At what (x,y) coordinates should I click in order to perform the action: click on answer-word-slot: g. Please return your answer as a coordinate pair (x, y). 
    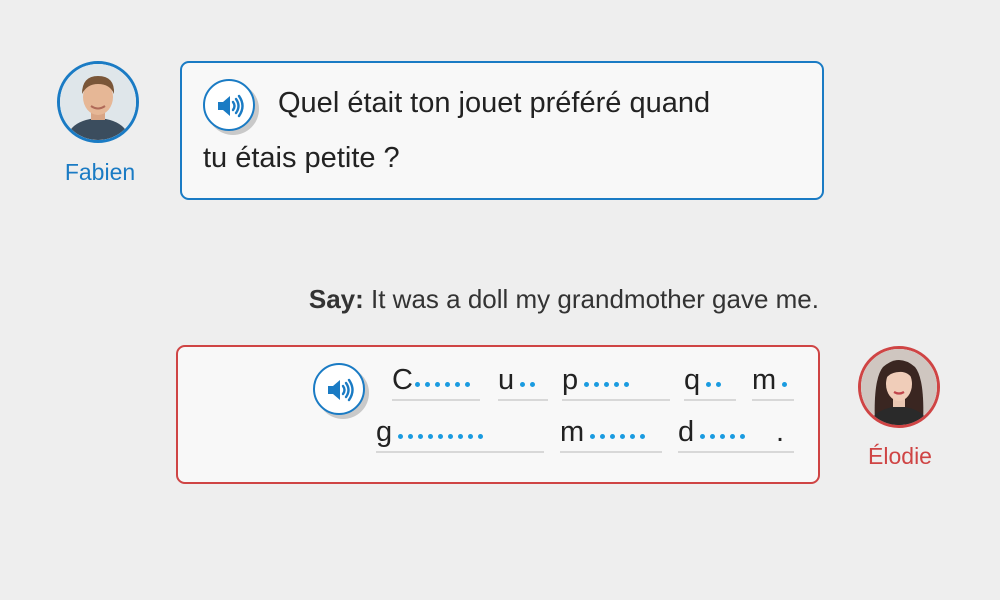
    Looking at the image, I should click on (460, 434).